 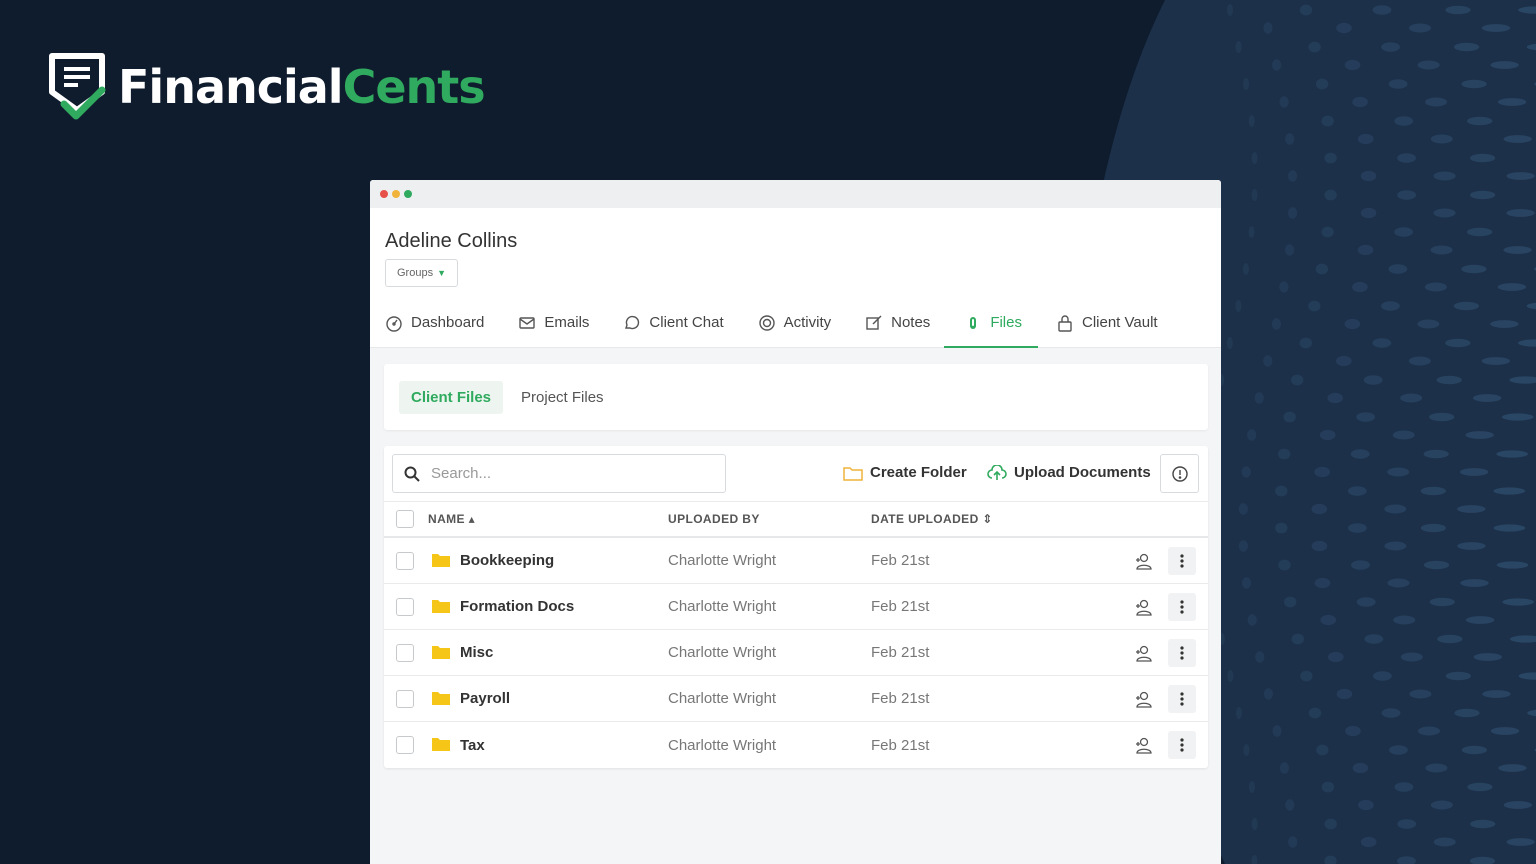 I want to click on groups-label: Groups, so click(x=415, y=273).